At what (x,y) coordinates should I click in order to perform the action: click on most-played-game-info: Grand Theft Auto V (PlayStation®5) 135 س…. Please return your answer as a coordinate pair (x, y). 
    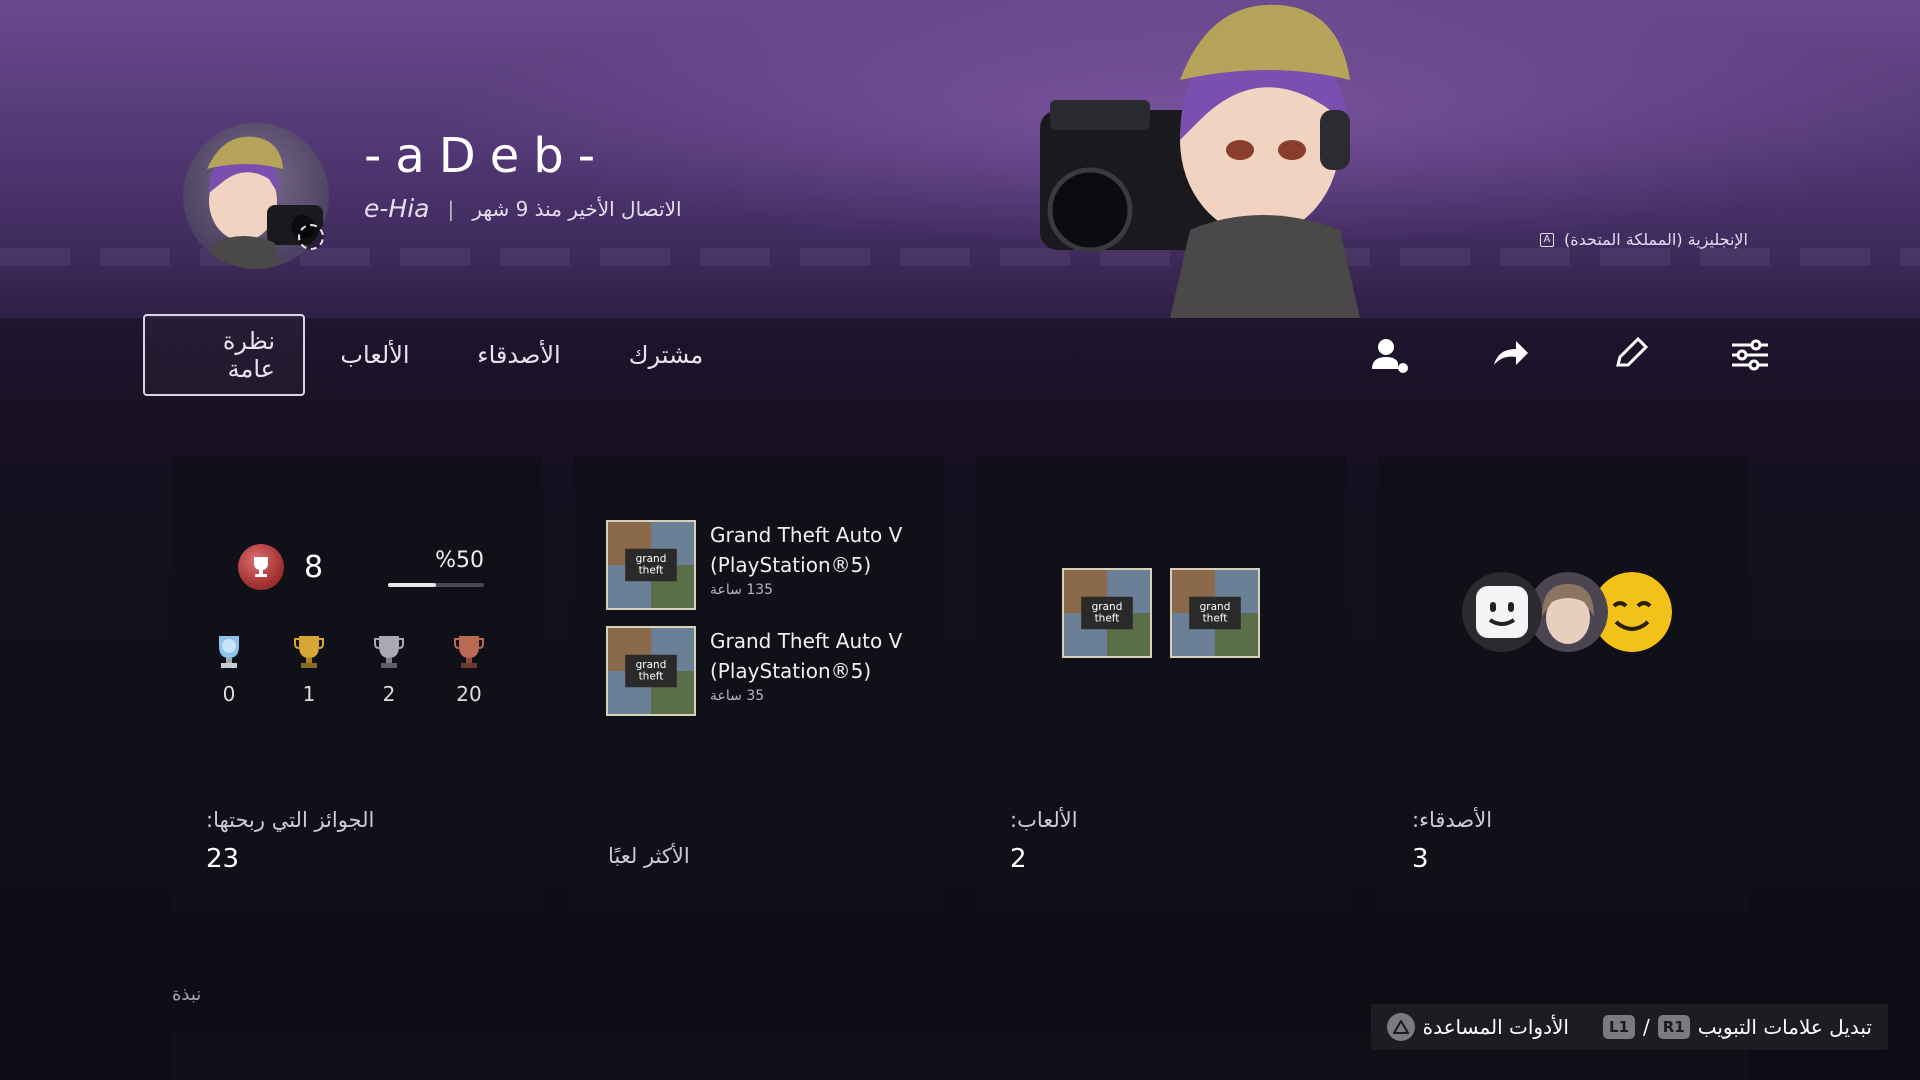
    Looking at the image, I should click on (806, 565).